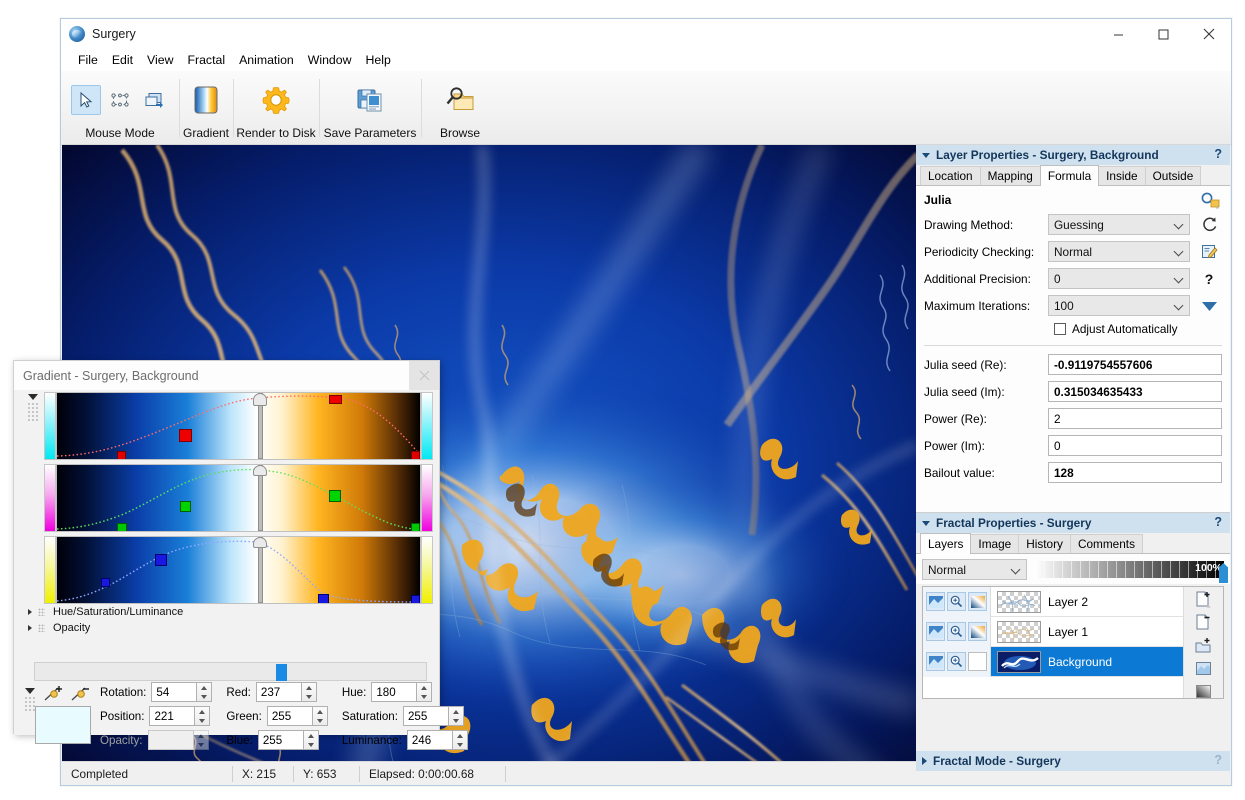  What do you see at coordinates (330, 60) in the screenshot?
I see `menu-window: Window` at bounding box center [330, 60].